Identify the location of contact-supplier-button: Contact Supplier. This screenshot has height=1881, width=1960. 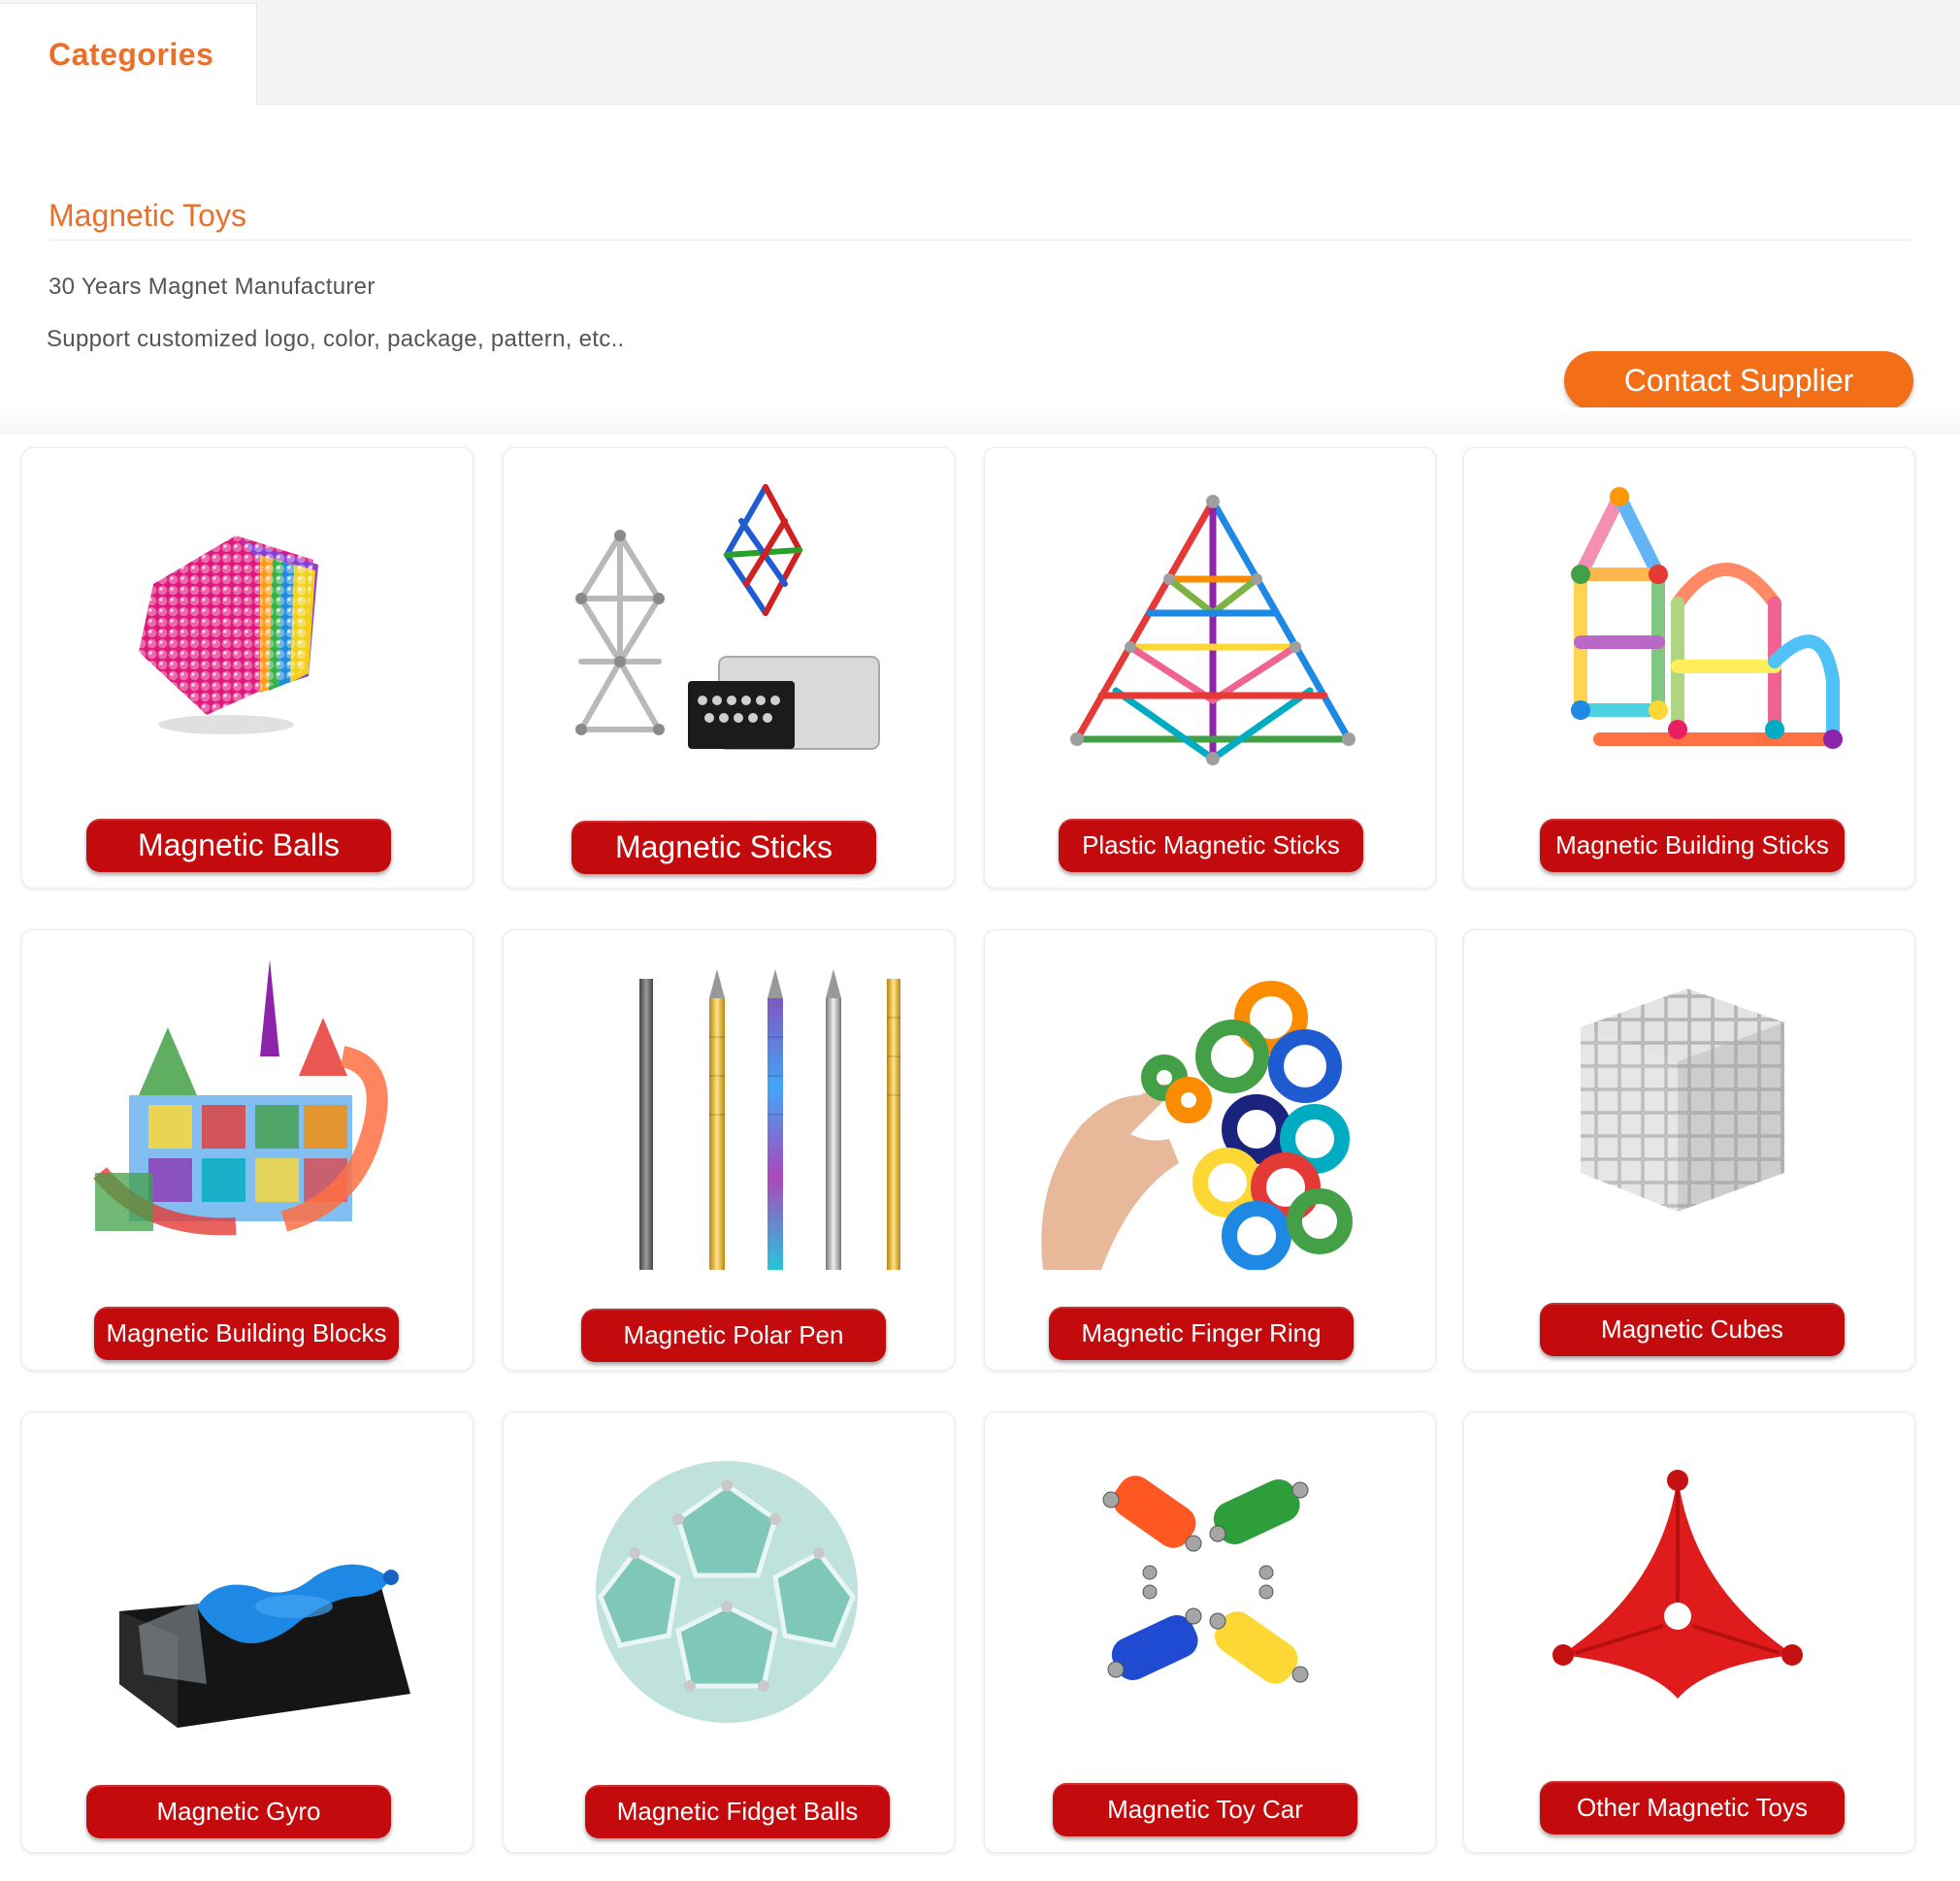
(1738, 380).